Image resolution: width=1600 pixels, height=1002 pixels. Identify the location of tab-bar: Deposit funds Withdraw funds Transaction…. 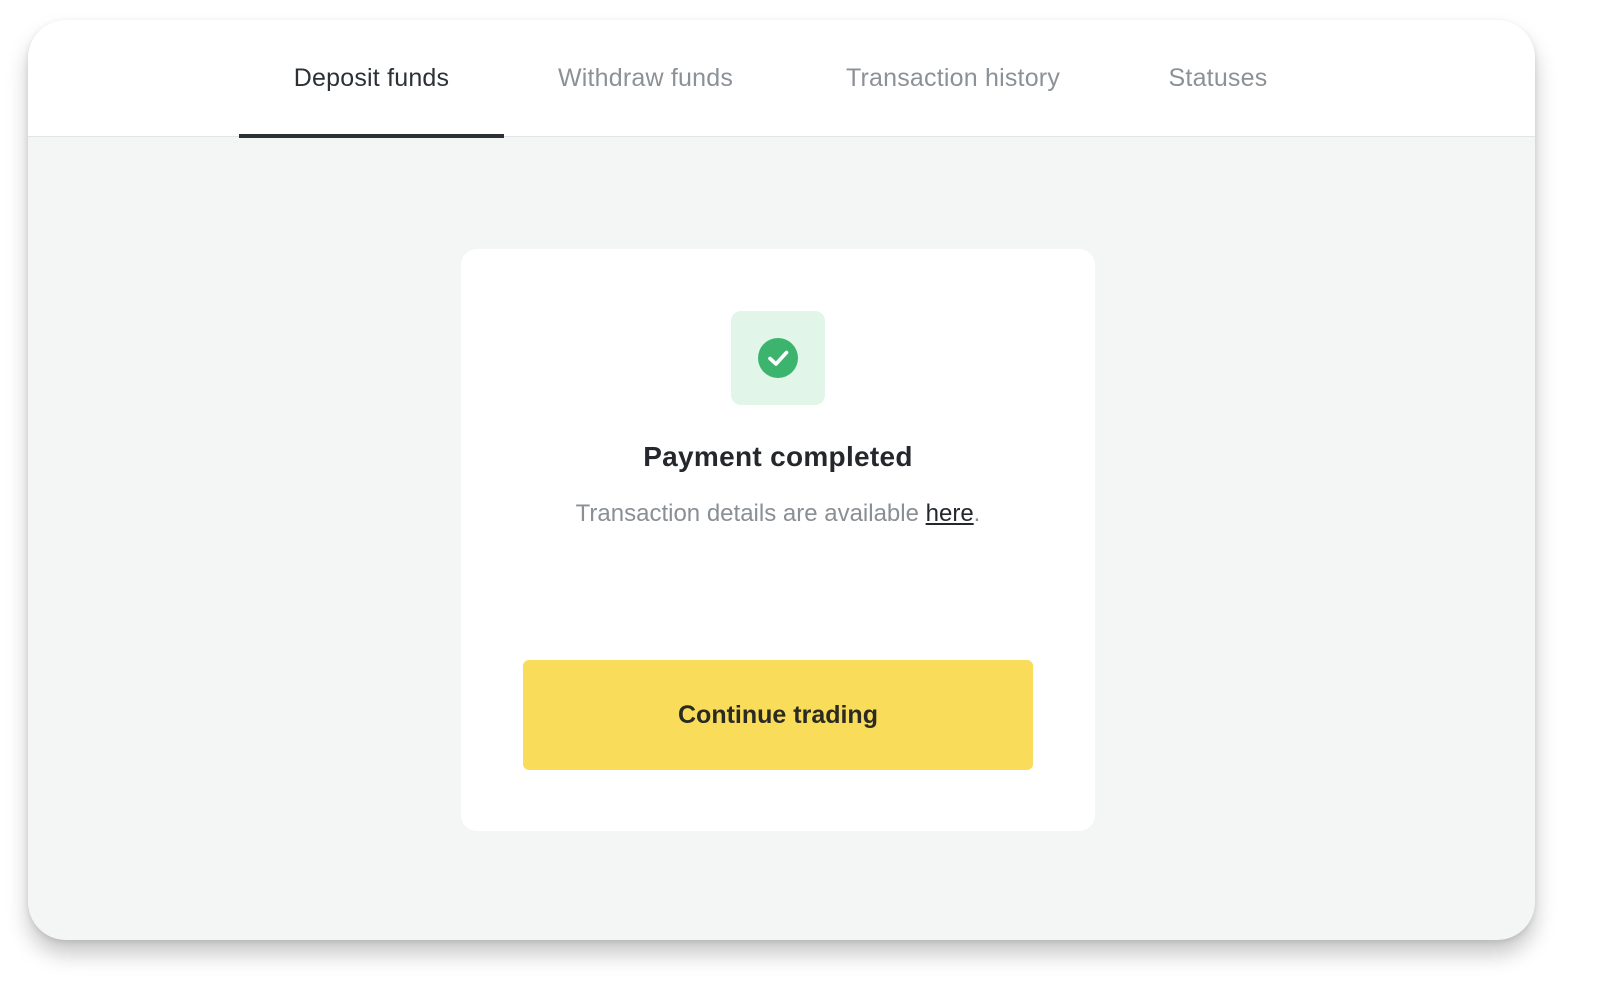
(781, 79).